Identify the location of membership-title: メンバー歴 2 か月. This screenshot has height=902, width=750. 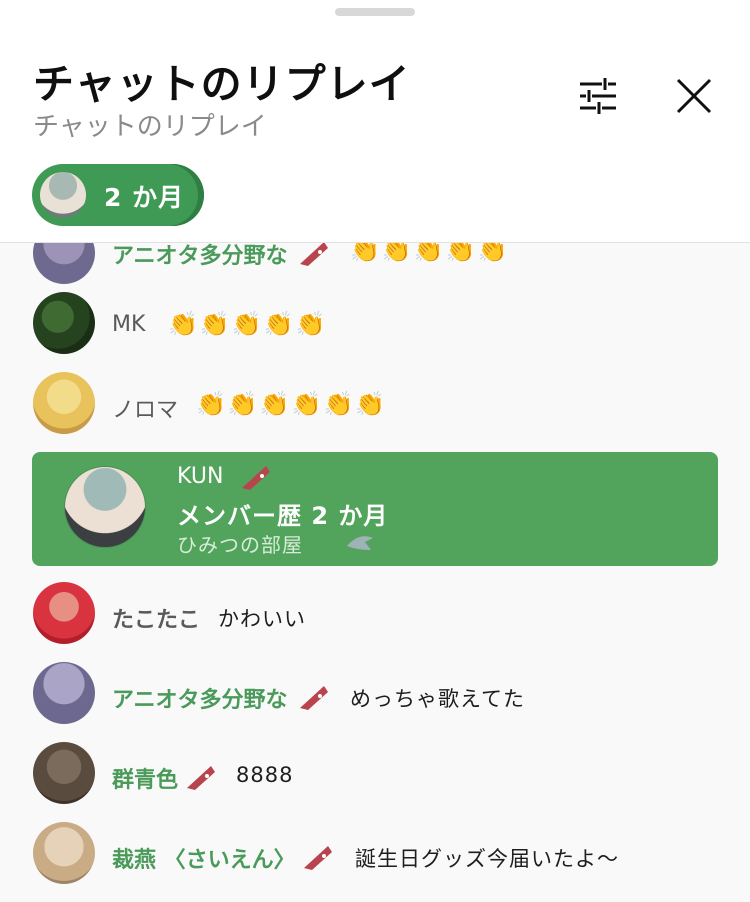
(283, 516).